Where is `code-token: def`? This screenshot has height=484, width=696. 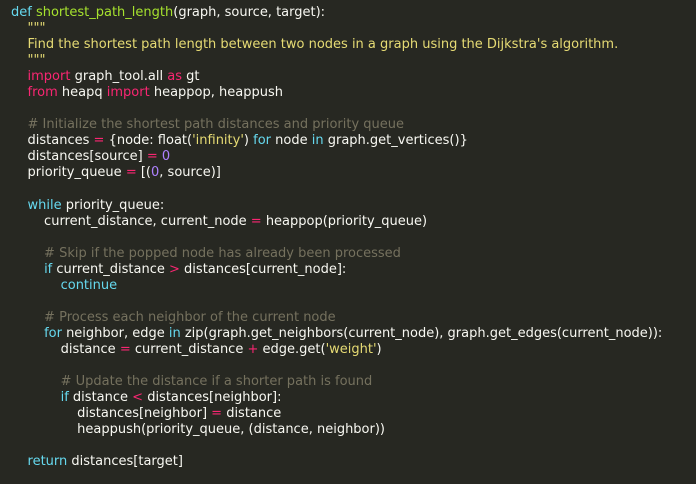 code-token: def is located at coordinates (21, 12).